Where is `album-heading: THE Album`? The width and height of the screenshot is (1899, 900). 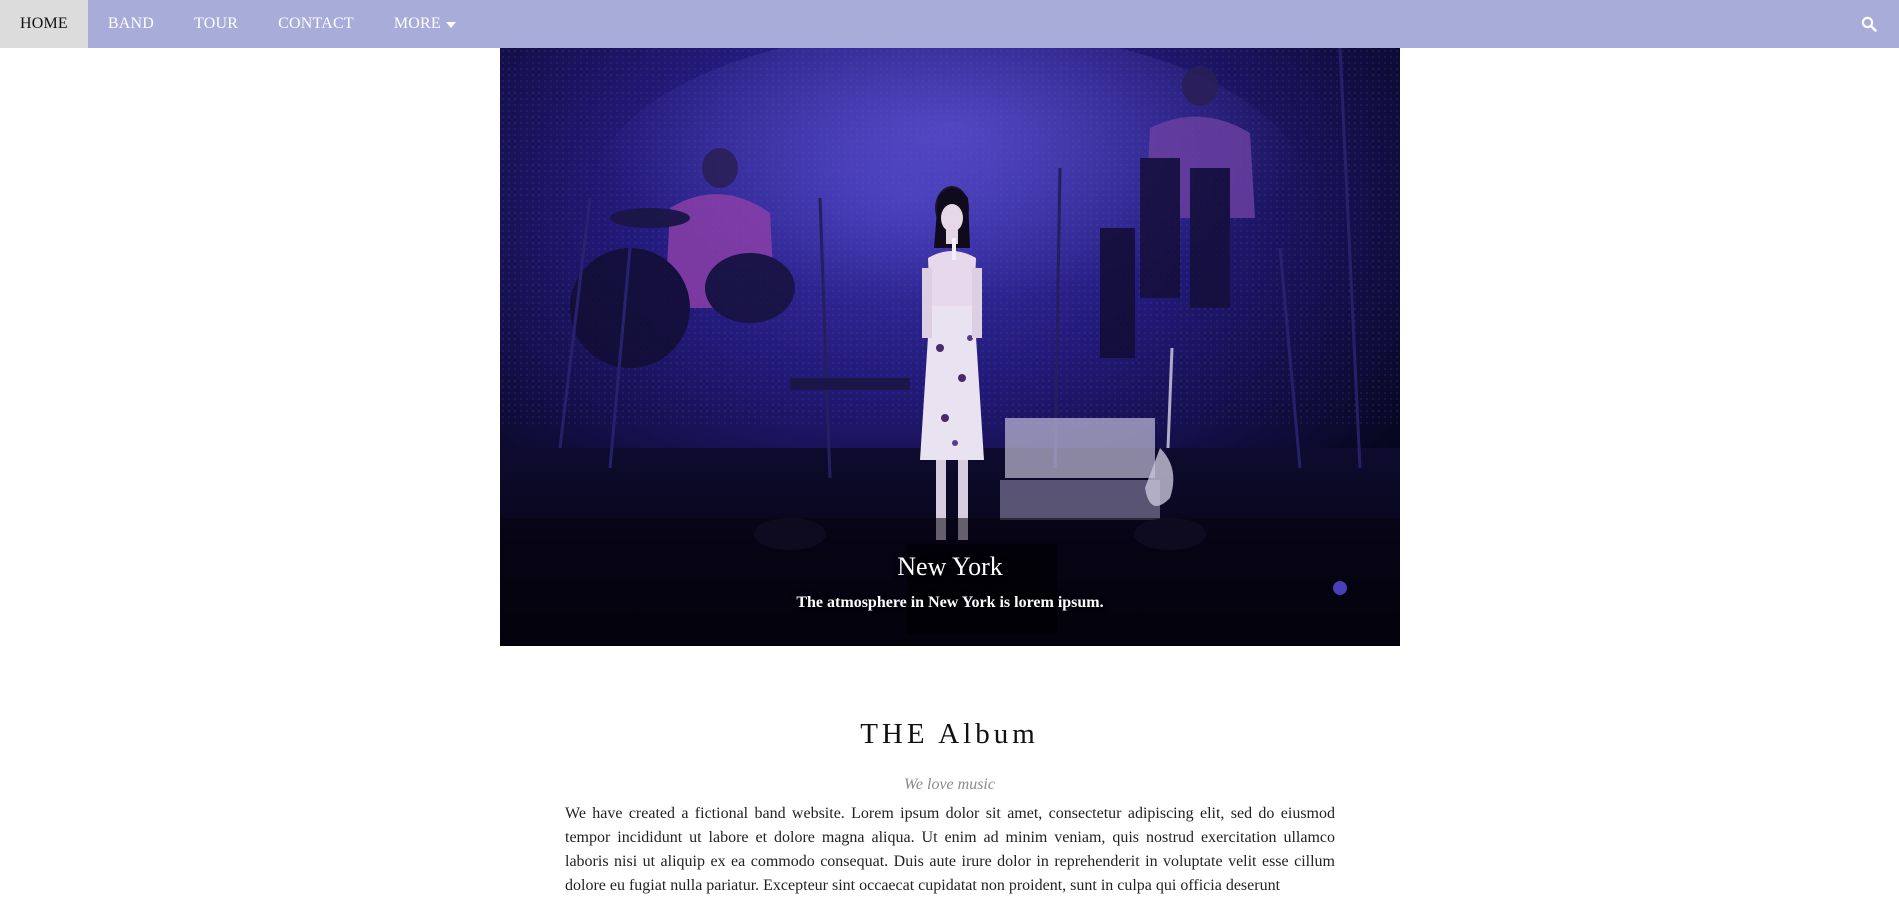 album-heading: THE Album is located at coordinates (949, 734).